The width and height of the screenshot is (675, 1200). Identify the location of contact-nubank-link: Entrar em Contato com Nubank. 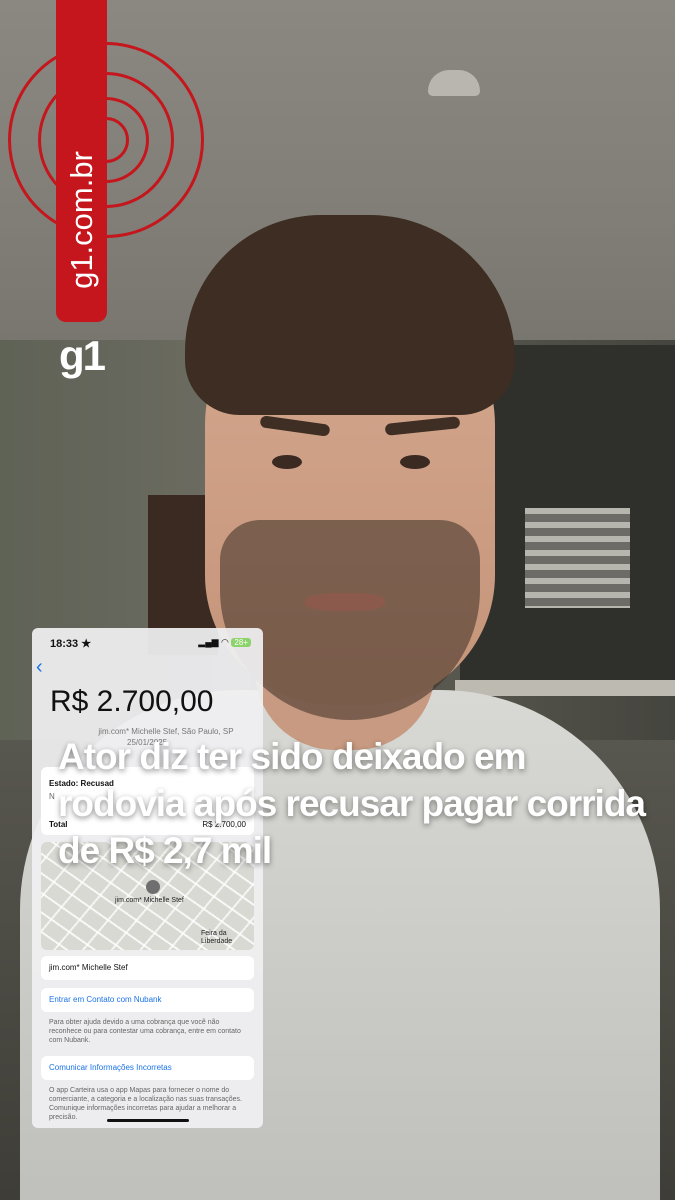
(105, 999).